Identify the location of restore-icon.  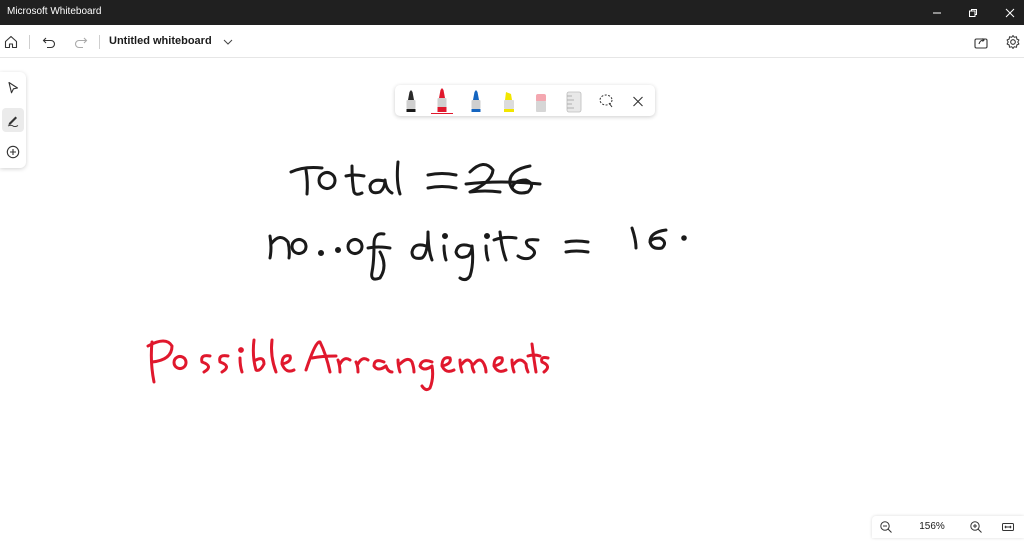
(973, 12).